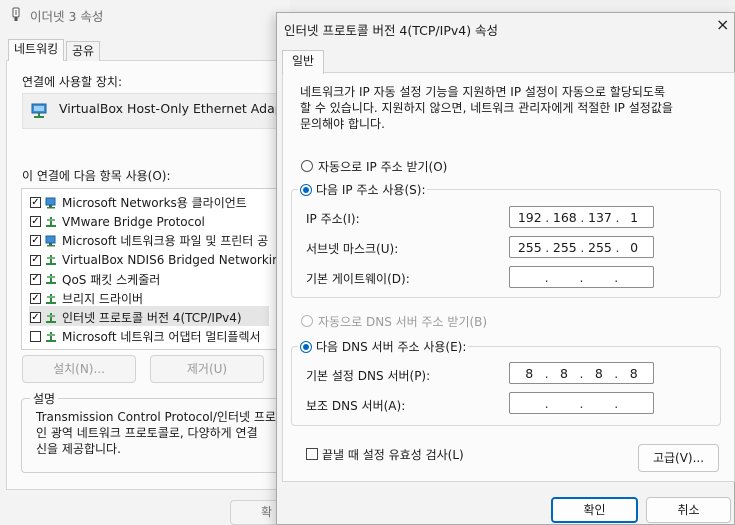 This screenshot has height=525, width=735. Describe the element at coordinates (207, 369) in the screenshot. I see `remove-button: 제거(U)` at that location.